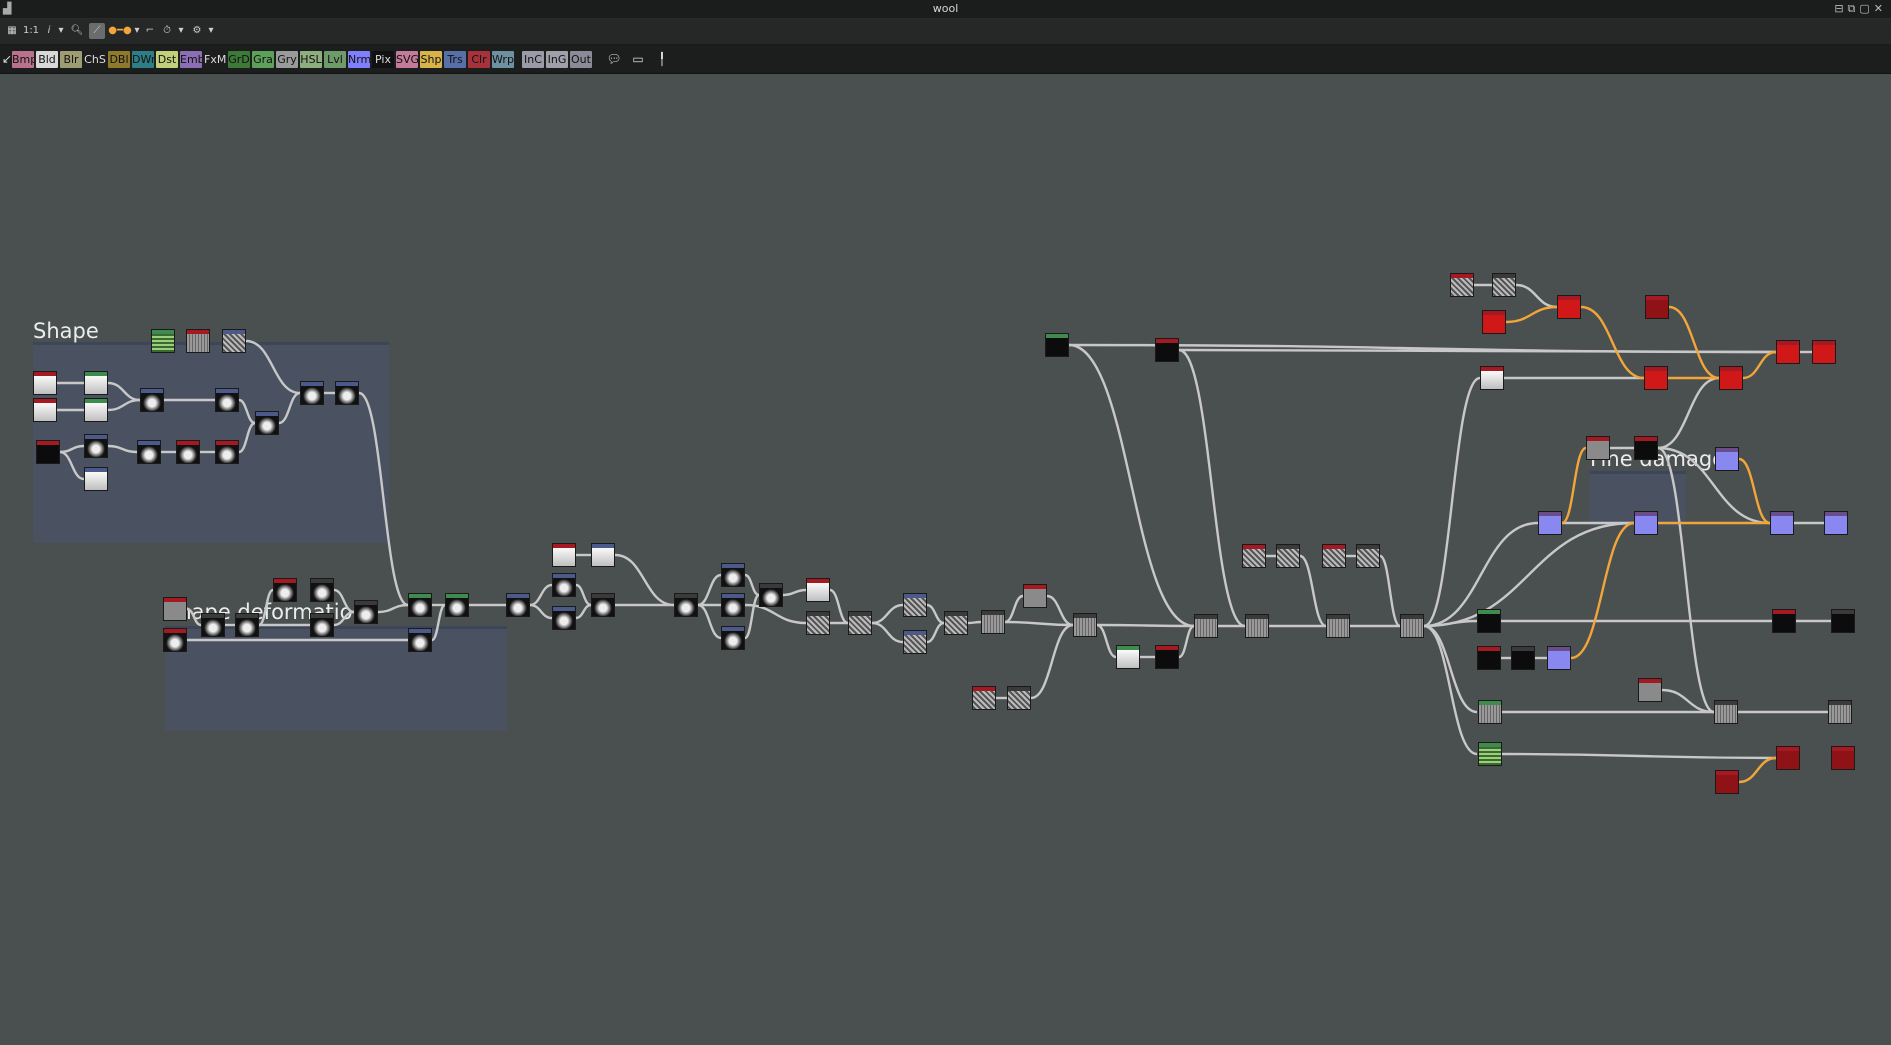 Image resolution: width=1891 pixels, height=1045 pixels. Describe the element at coordinates (614, 59) in the screenshot. I see `speech-bubble-icon: 💬︎` at that location.